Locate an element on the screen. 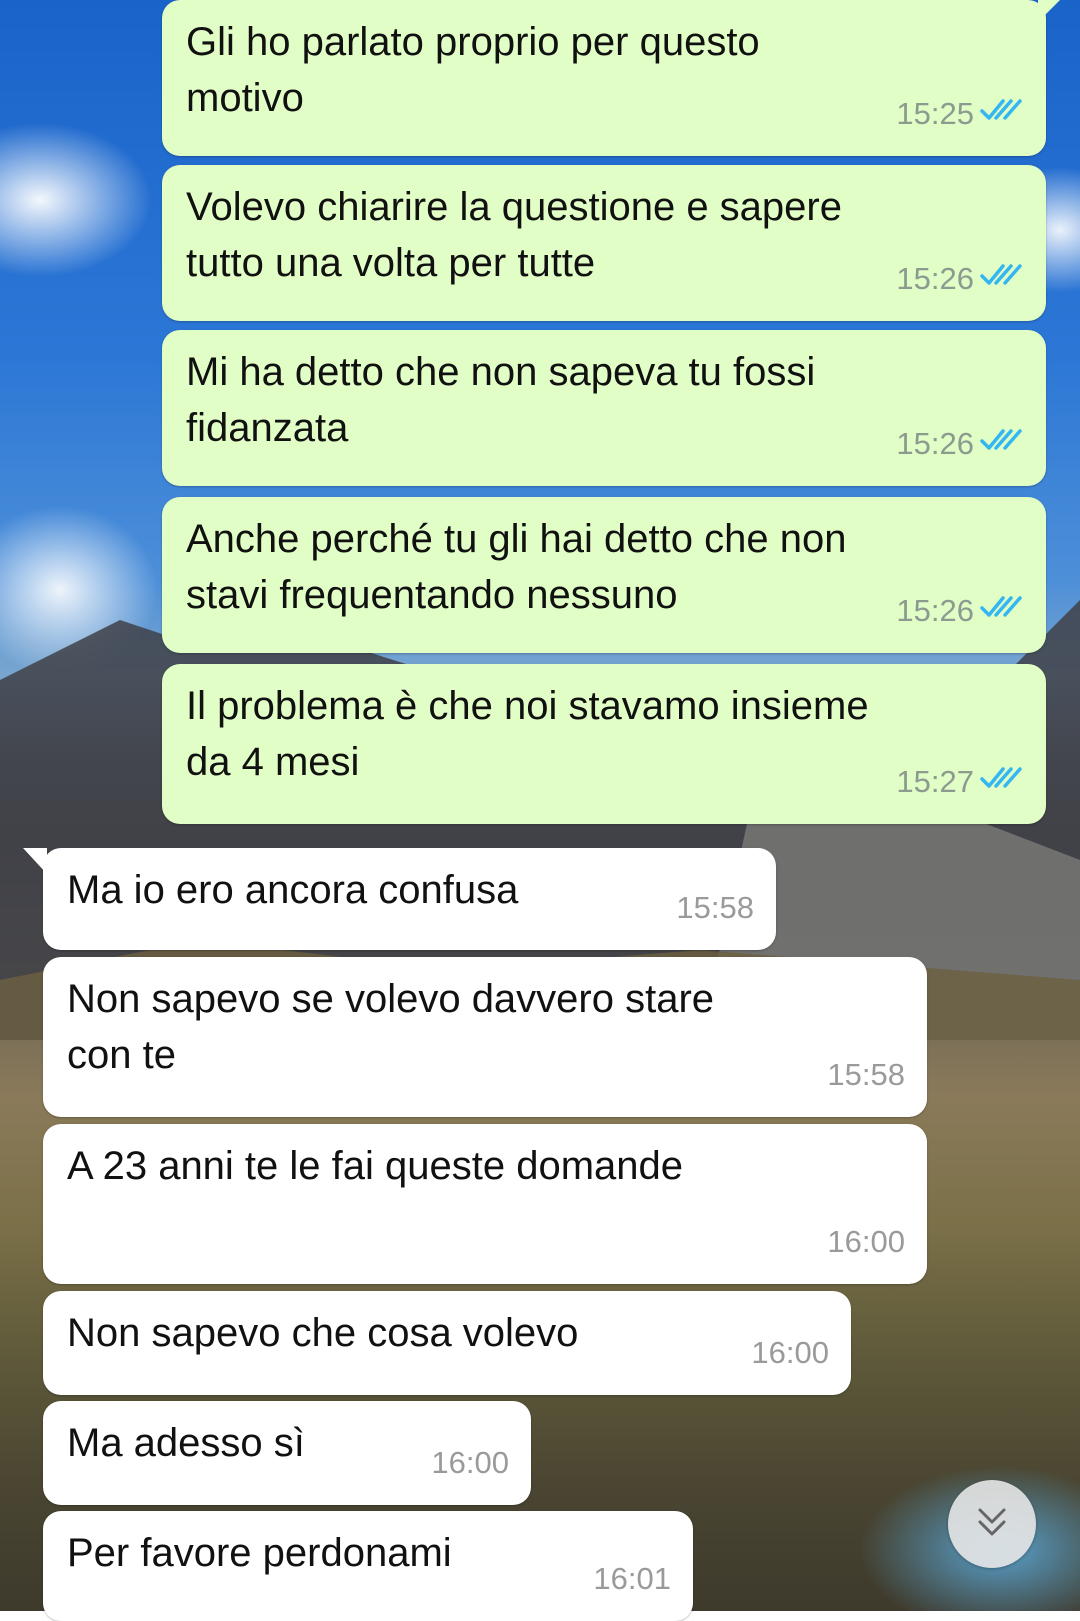  message-bubble-incoming: Ma adesso sì 16:00 is located at coordinates (287, 1453).